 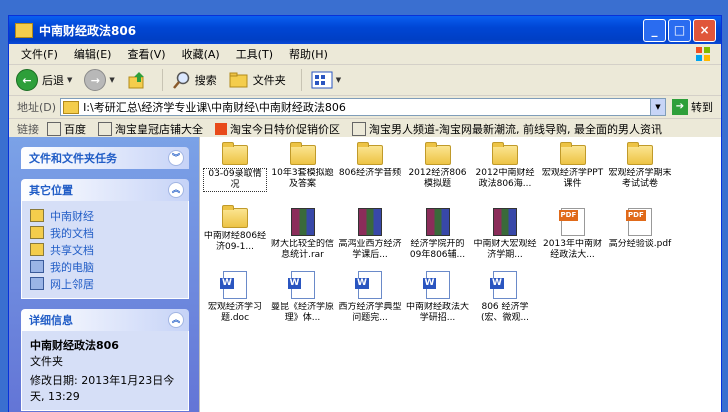 What do you see at coordinates (365, 30) in the screenshot?
I see `title-bar: 中南财经政法806 _ □ ×` at bounding box center [365, 30].